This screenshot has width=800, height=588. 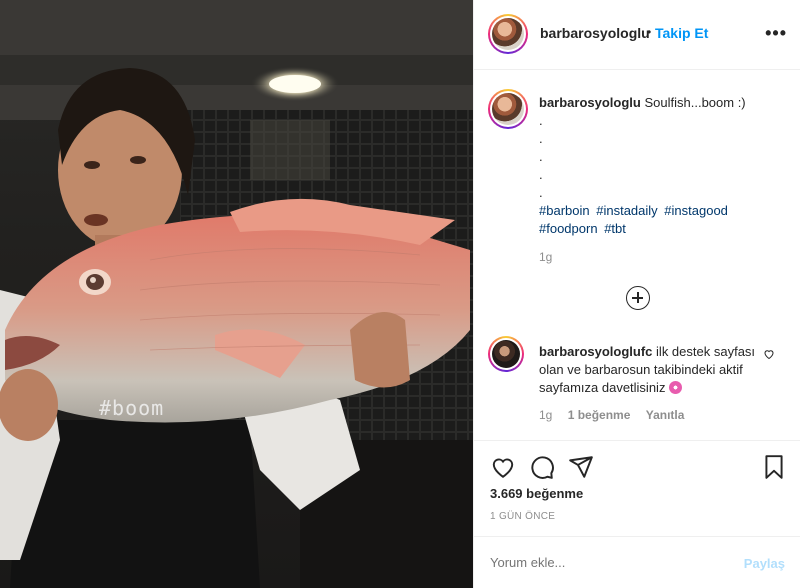 What do you see at coordinates (610, 562) in the screenshot?
I see `comment-input` at bounding box center [610, 562].